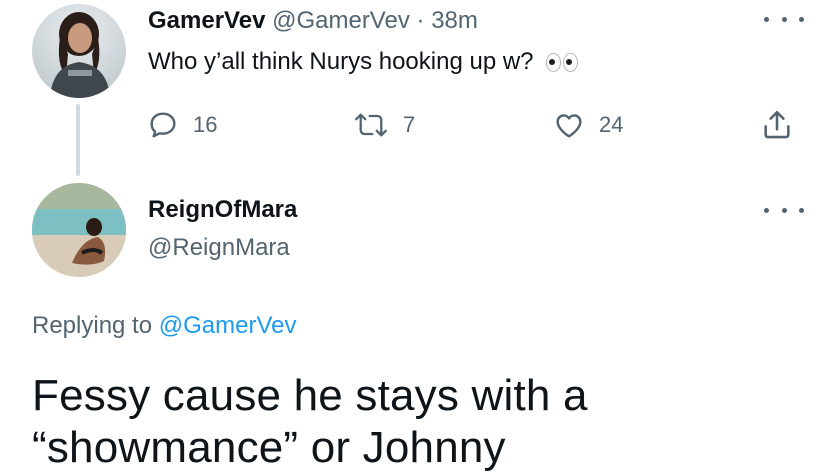  I want to click on replying-to-link: @GamerVev, so click(228, 325).